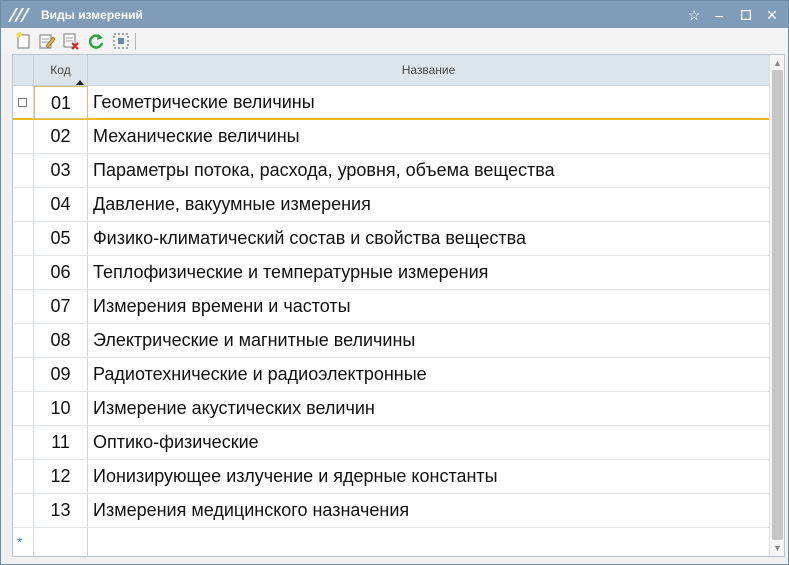 The width and height of the screenshot is (789, 565). What do you see at coordinates (394, 40) in the screenshot?
I see `toolbar` at bounding box center [394, 40].